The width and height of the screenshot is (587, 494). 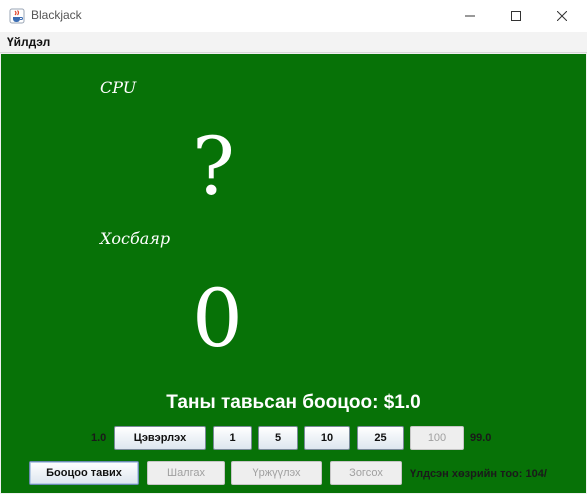 I want to click on double-button: Үржүүлэх, so click(x=276, y=473).